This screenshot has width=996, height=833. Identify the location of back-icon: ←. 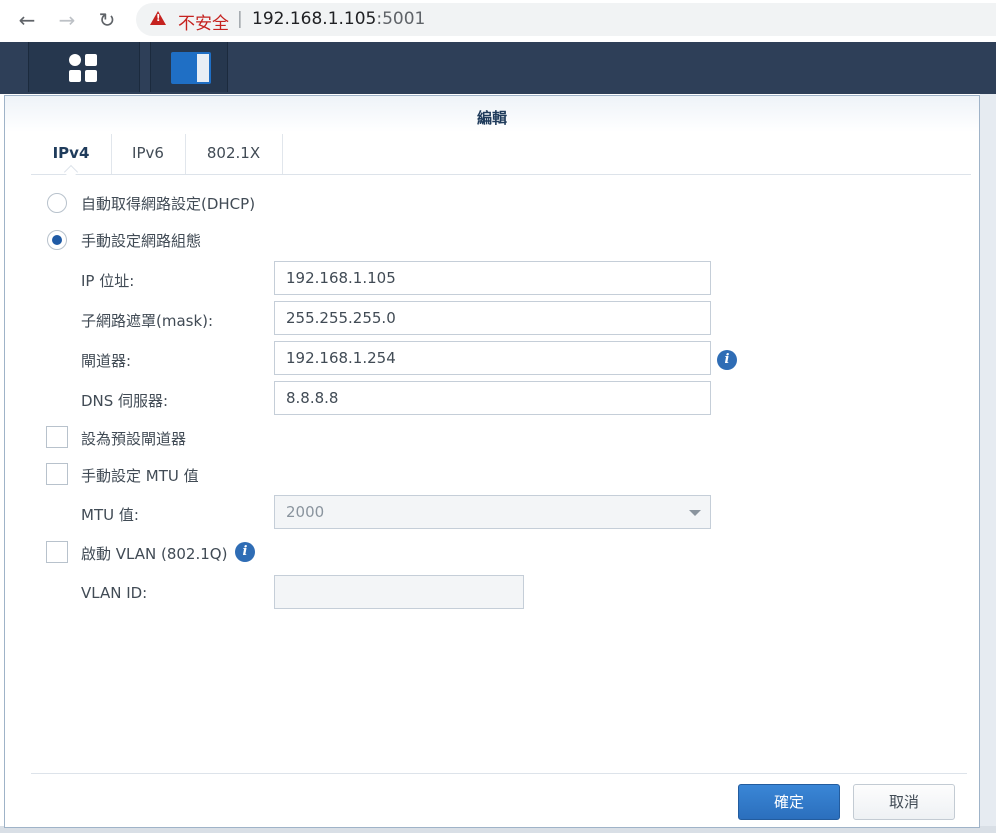
(27, 20).